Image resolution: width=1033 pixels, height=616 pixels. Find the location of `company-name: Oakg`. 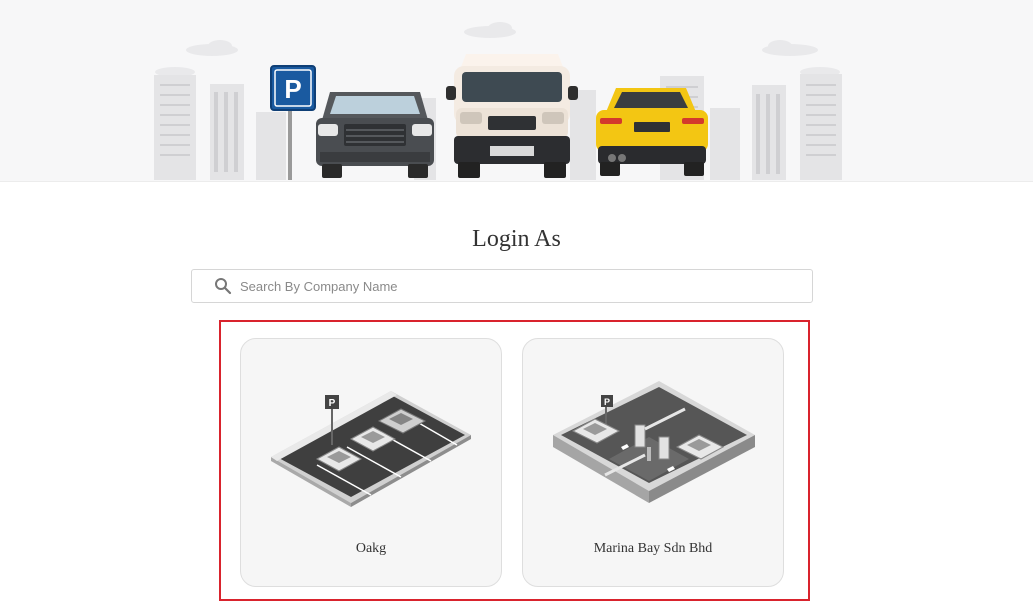

company-name: Oakg is located at coordinates (371, 548).